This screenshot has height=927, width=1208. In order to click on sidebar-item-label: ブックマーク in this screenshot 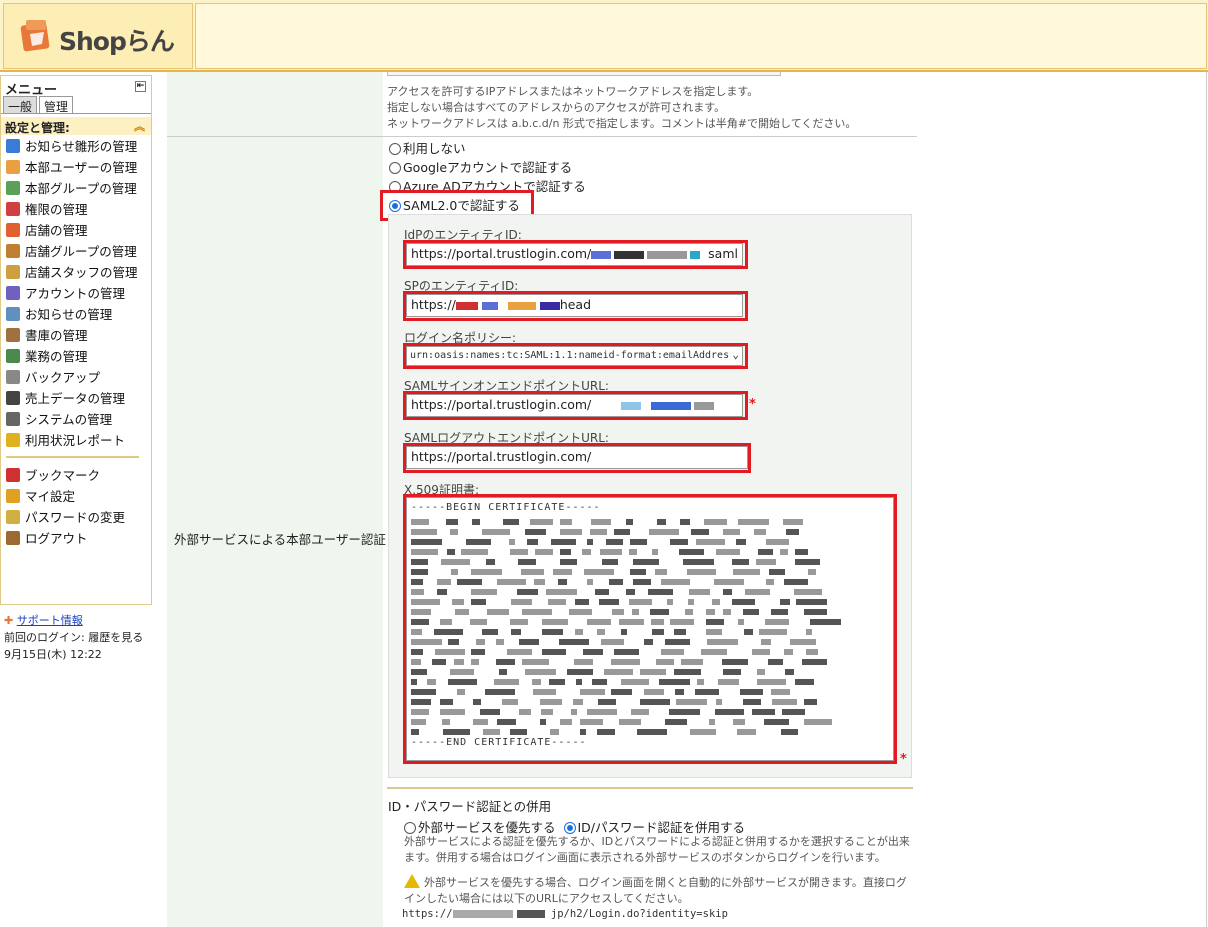, I will do `click(63, 475)`.